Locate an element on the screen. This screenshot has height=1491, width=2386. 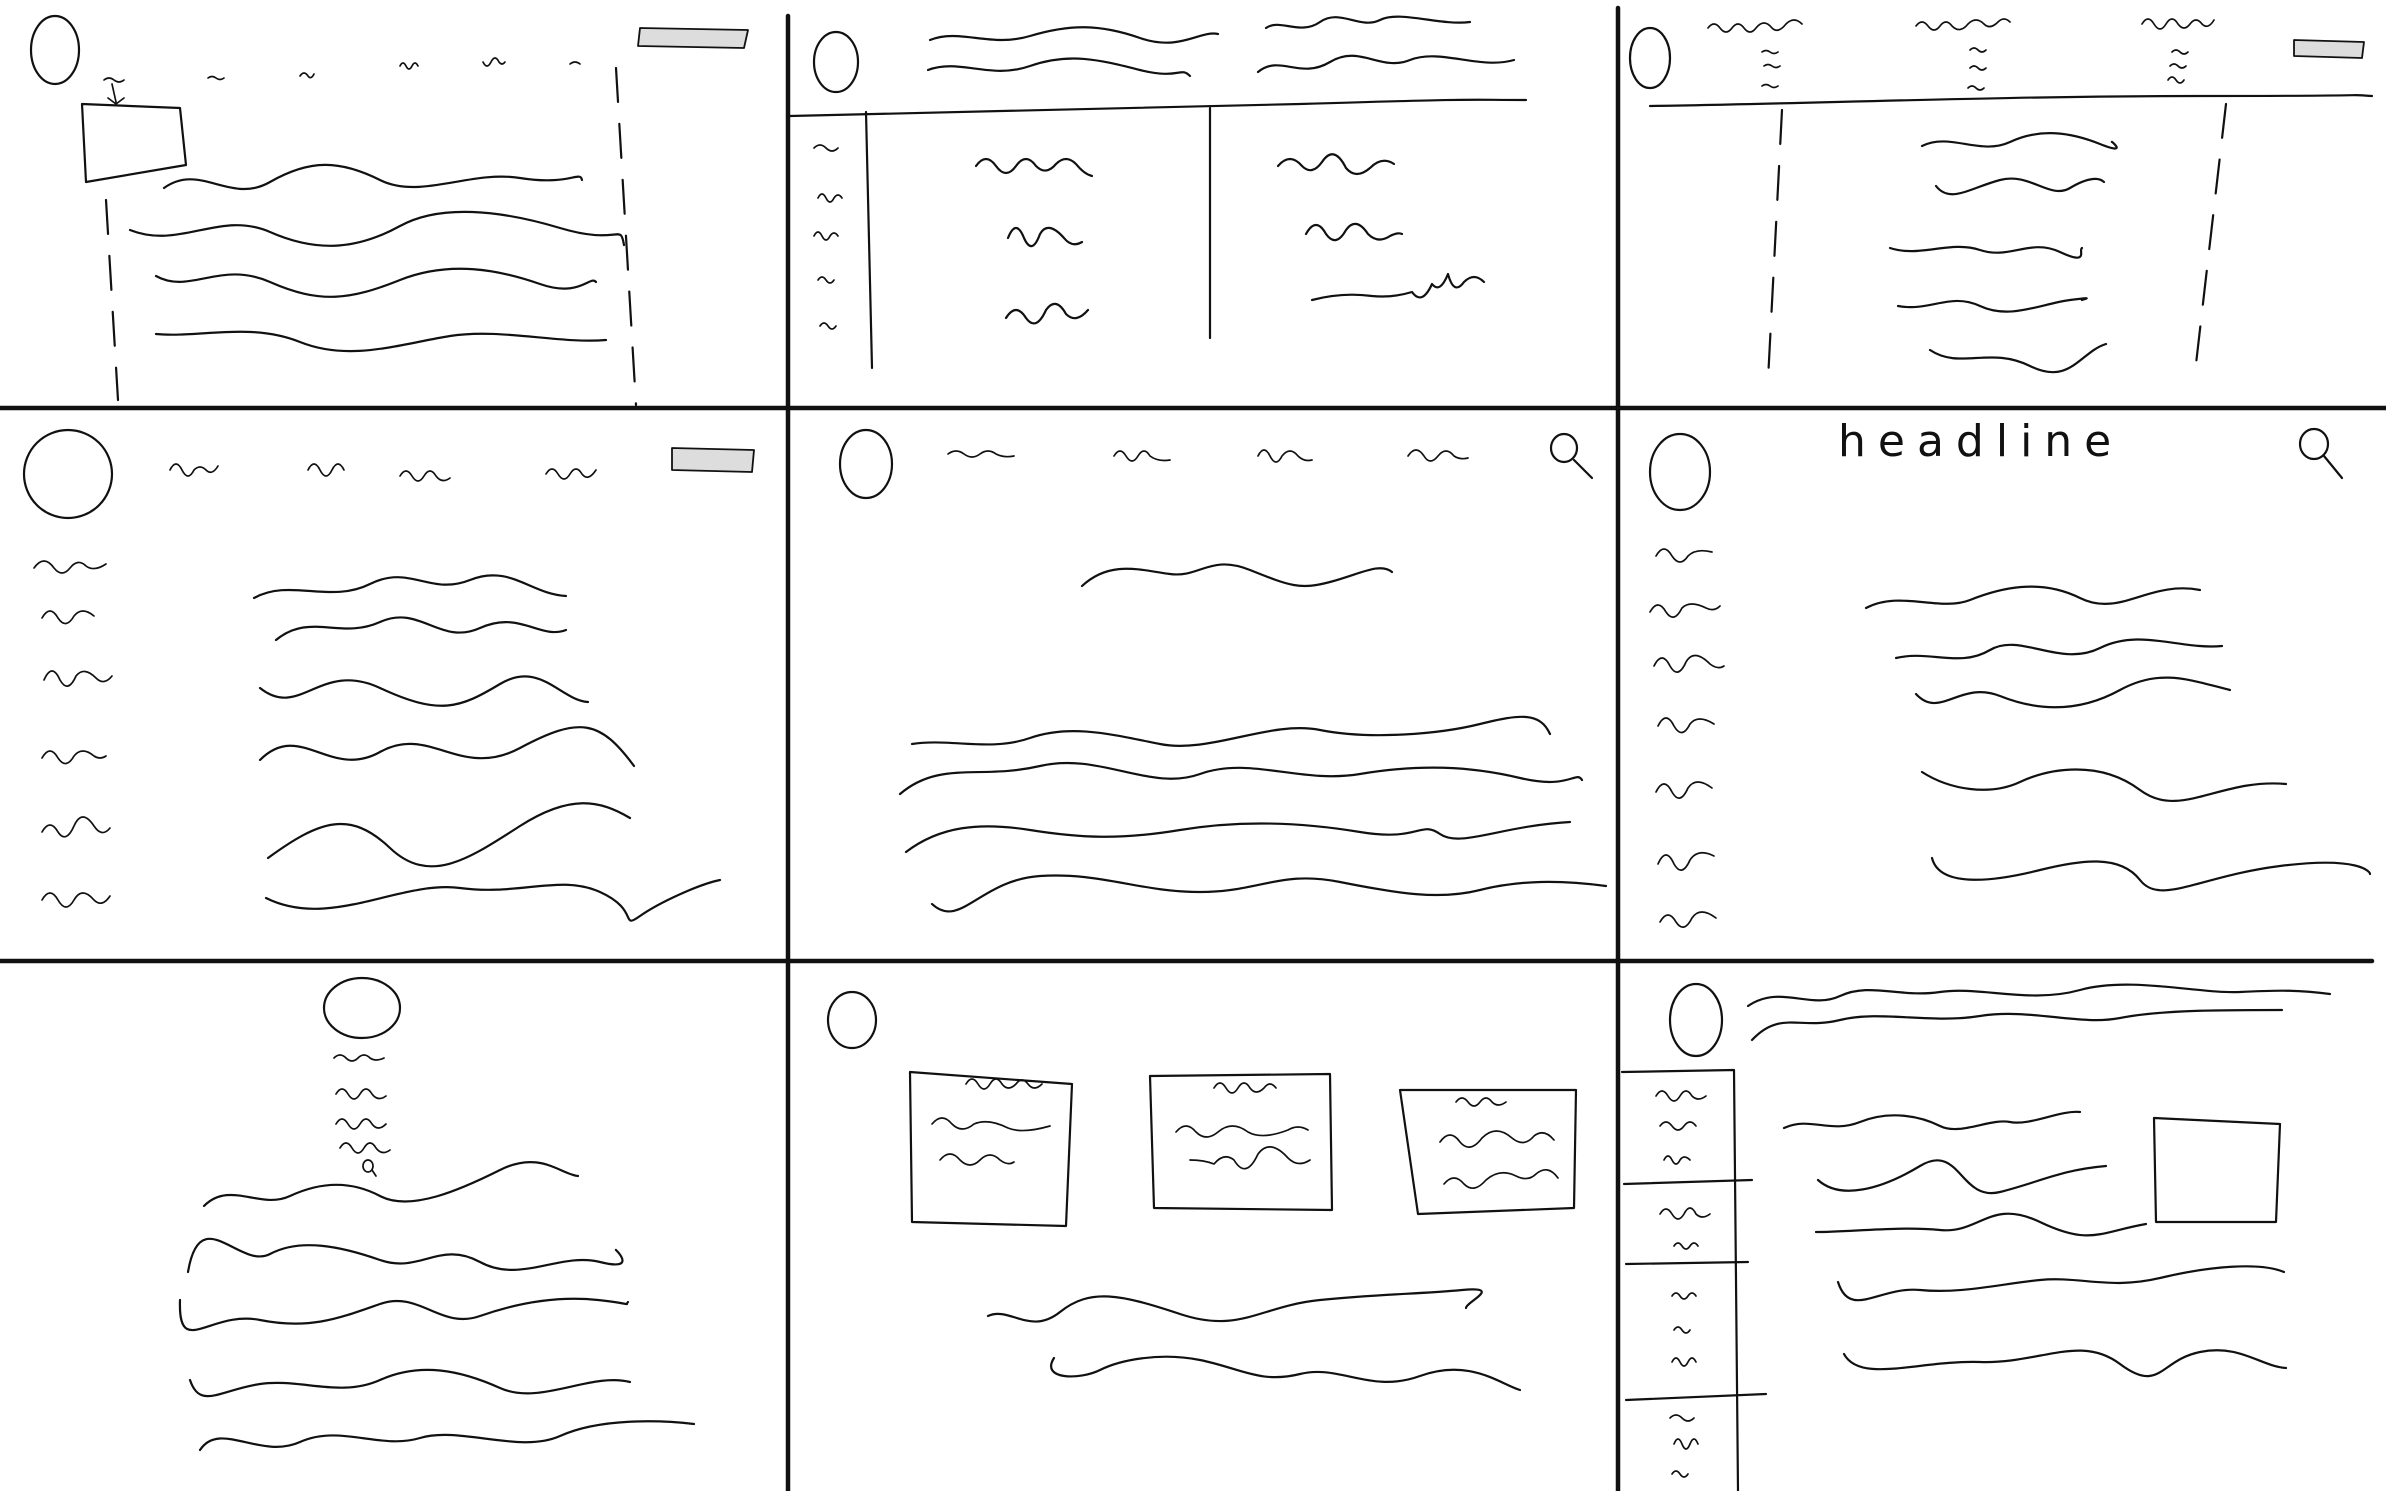
table-rules is located at coordinates (1158, 234).